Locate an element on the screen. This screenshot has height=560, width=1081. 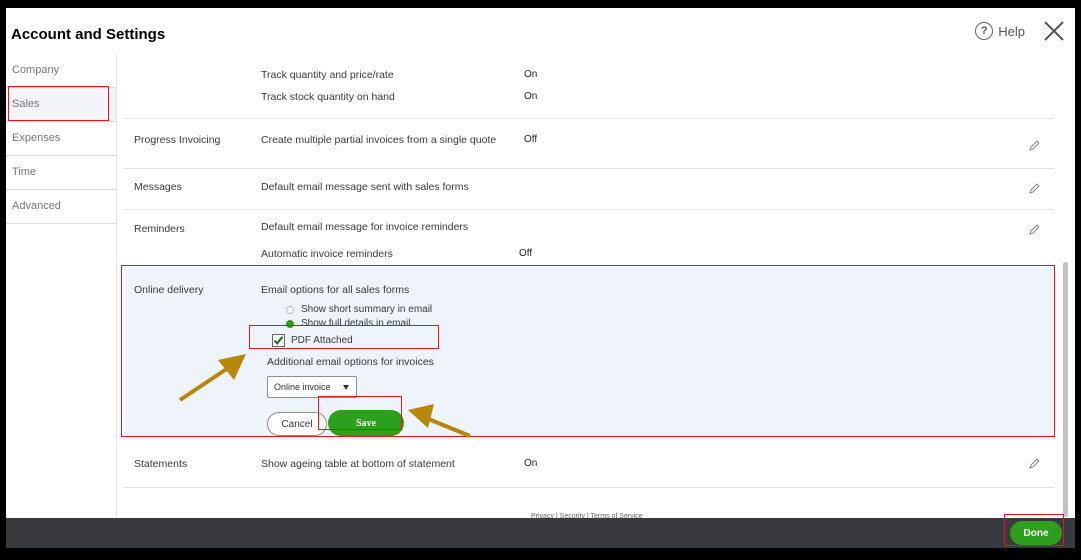
pdf-attached-checkbox is located at coordinates (278, 340).